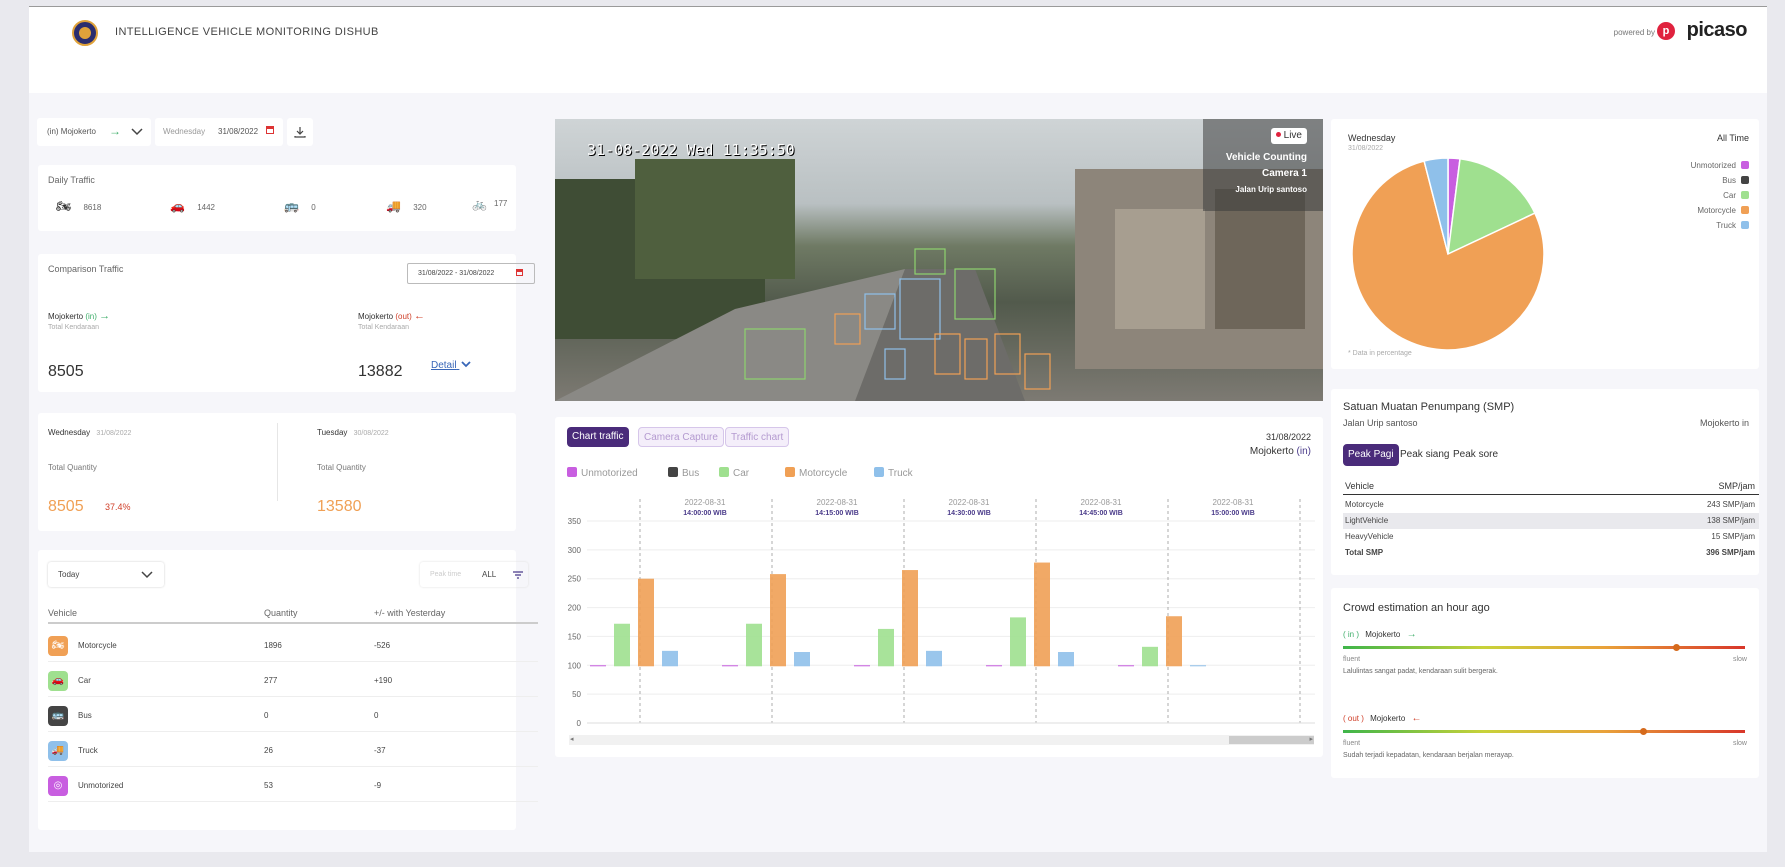 Image resolution: width=1785 pixels, height=867 pixels. What do you see at coordinates (757, 437) in the screenshot?
I see `tab-traffic-chart: Traffic chart` at bounding box center [757, 437].